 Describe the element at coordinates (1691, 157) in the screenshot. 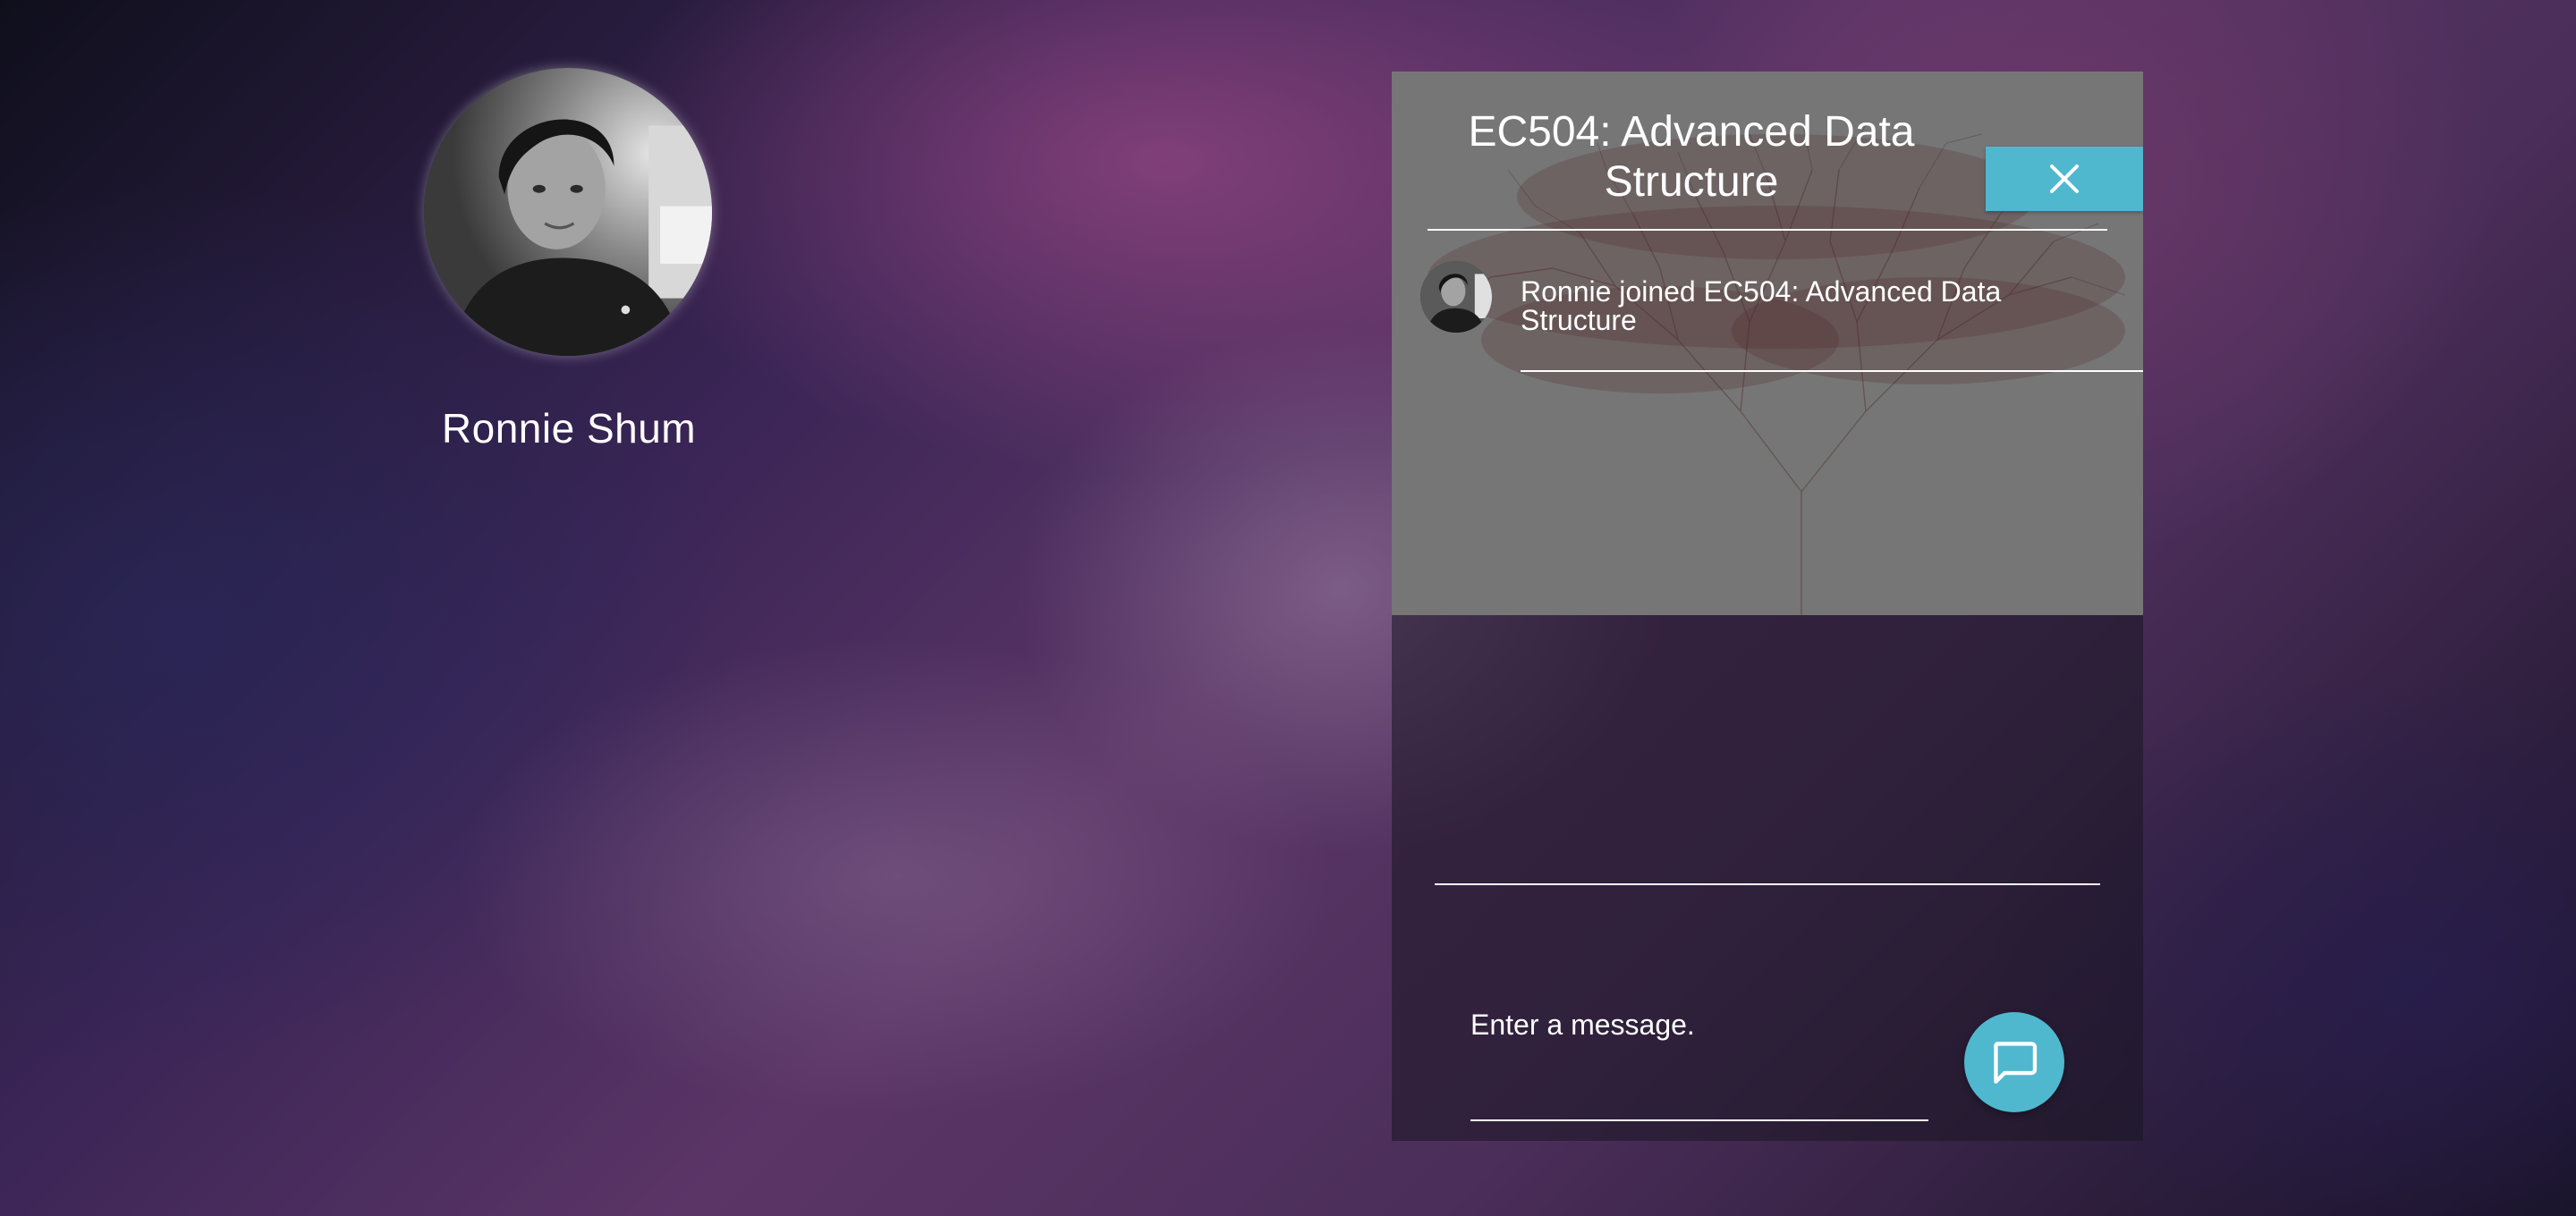

I see `chat-title: EC504: Advanced Data Structure` at that location.